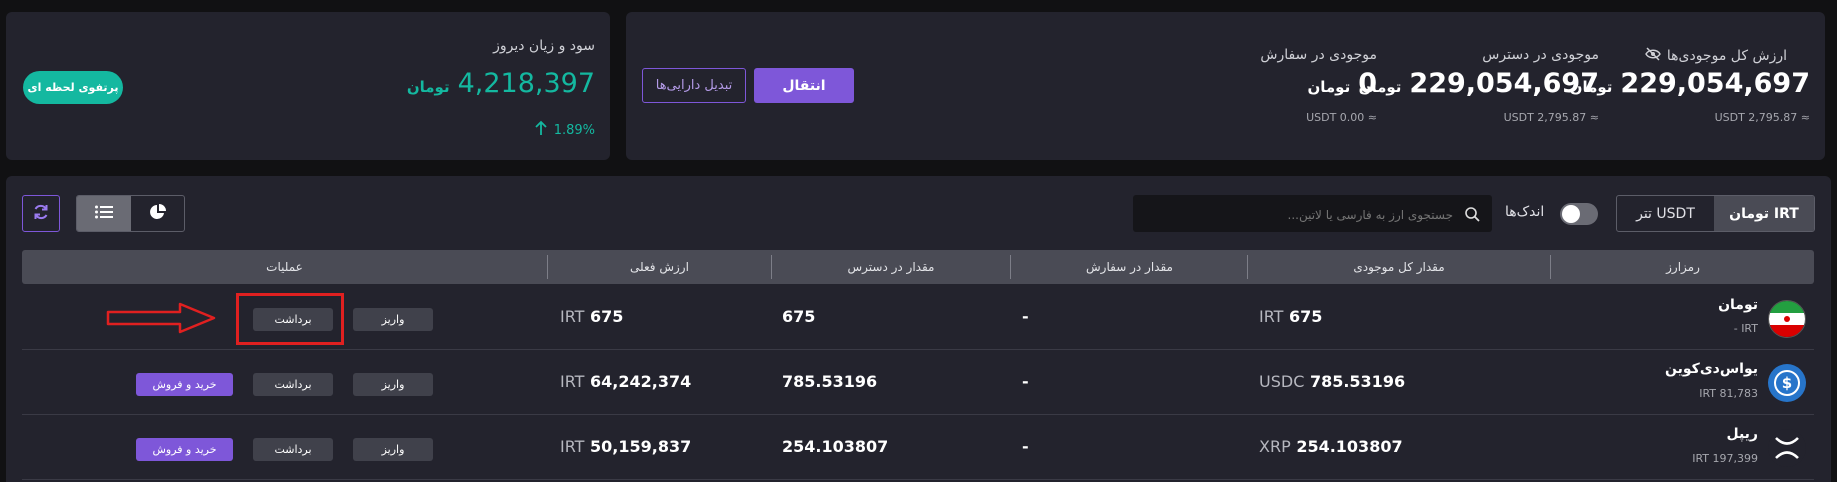 Image resolution: width=1837 pixels, height=482 pixels. What do you see at coordinates (804, 85) in the screenshot?
I see `transfer-button: انتقال` at bounding box center [804, 85].